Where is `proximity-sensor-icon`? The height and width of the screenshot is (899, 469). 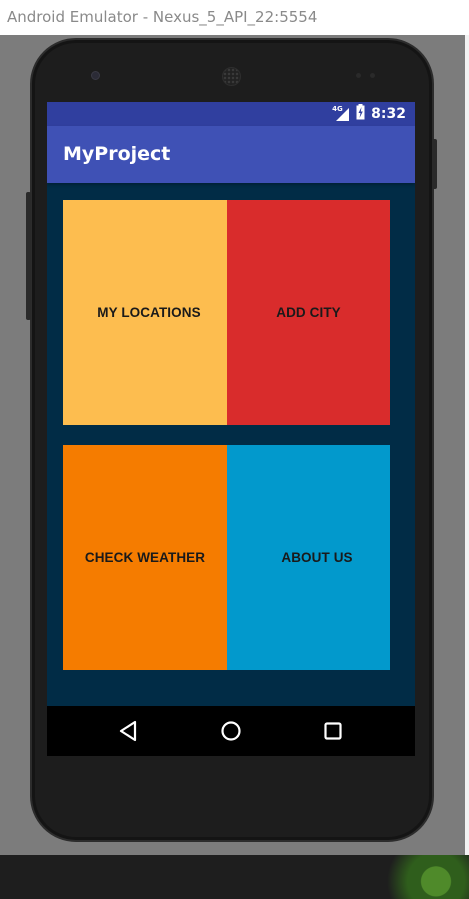
proximity-sensor-icon is located at coordinates (358, 75).